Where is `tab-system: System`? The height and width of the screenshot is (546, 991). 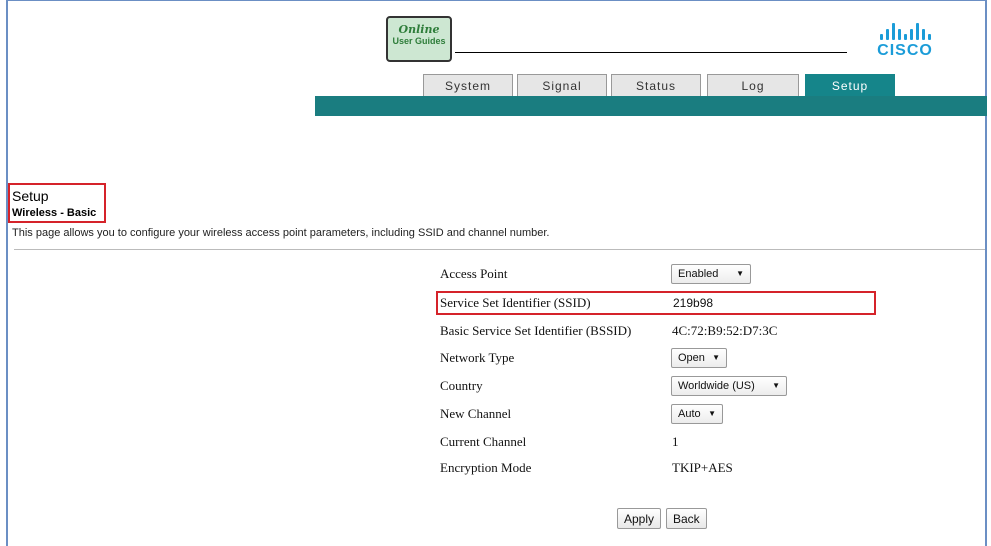
tab-system: System is located at coordinates (468, 85).